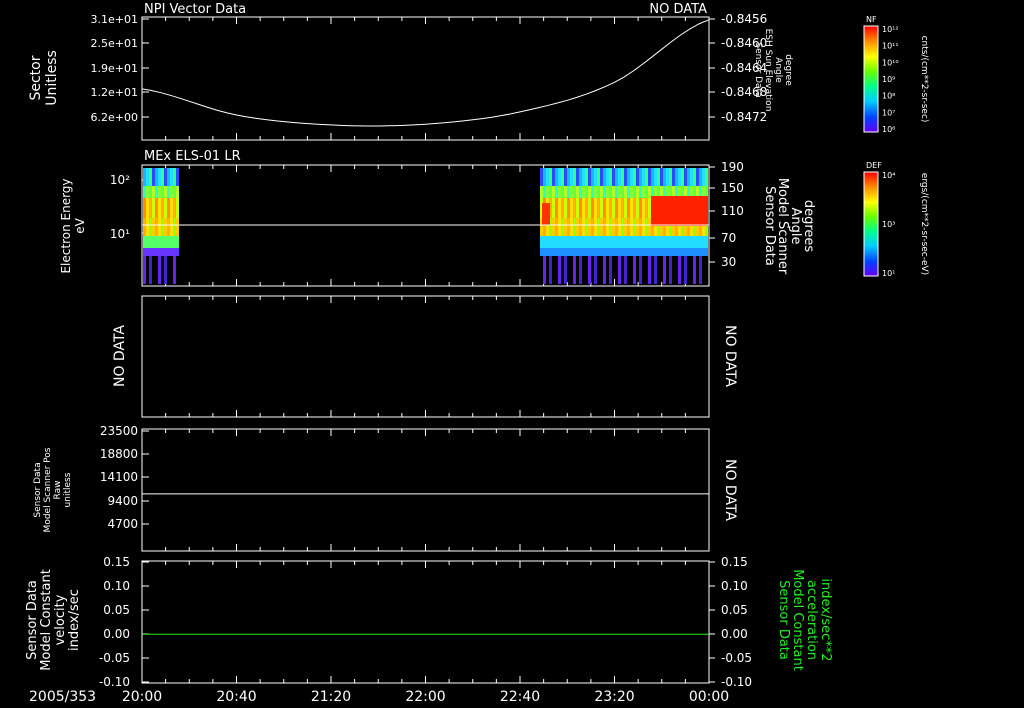 The height and width of the screenshot is (708, 1024). I want to click on panel5-ylabel: index/sec, so click(74, 620).